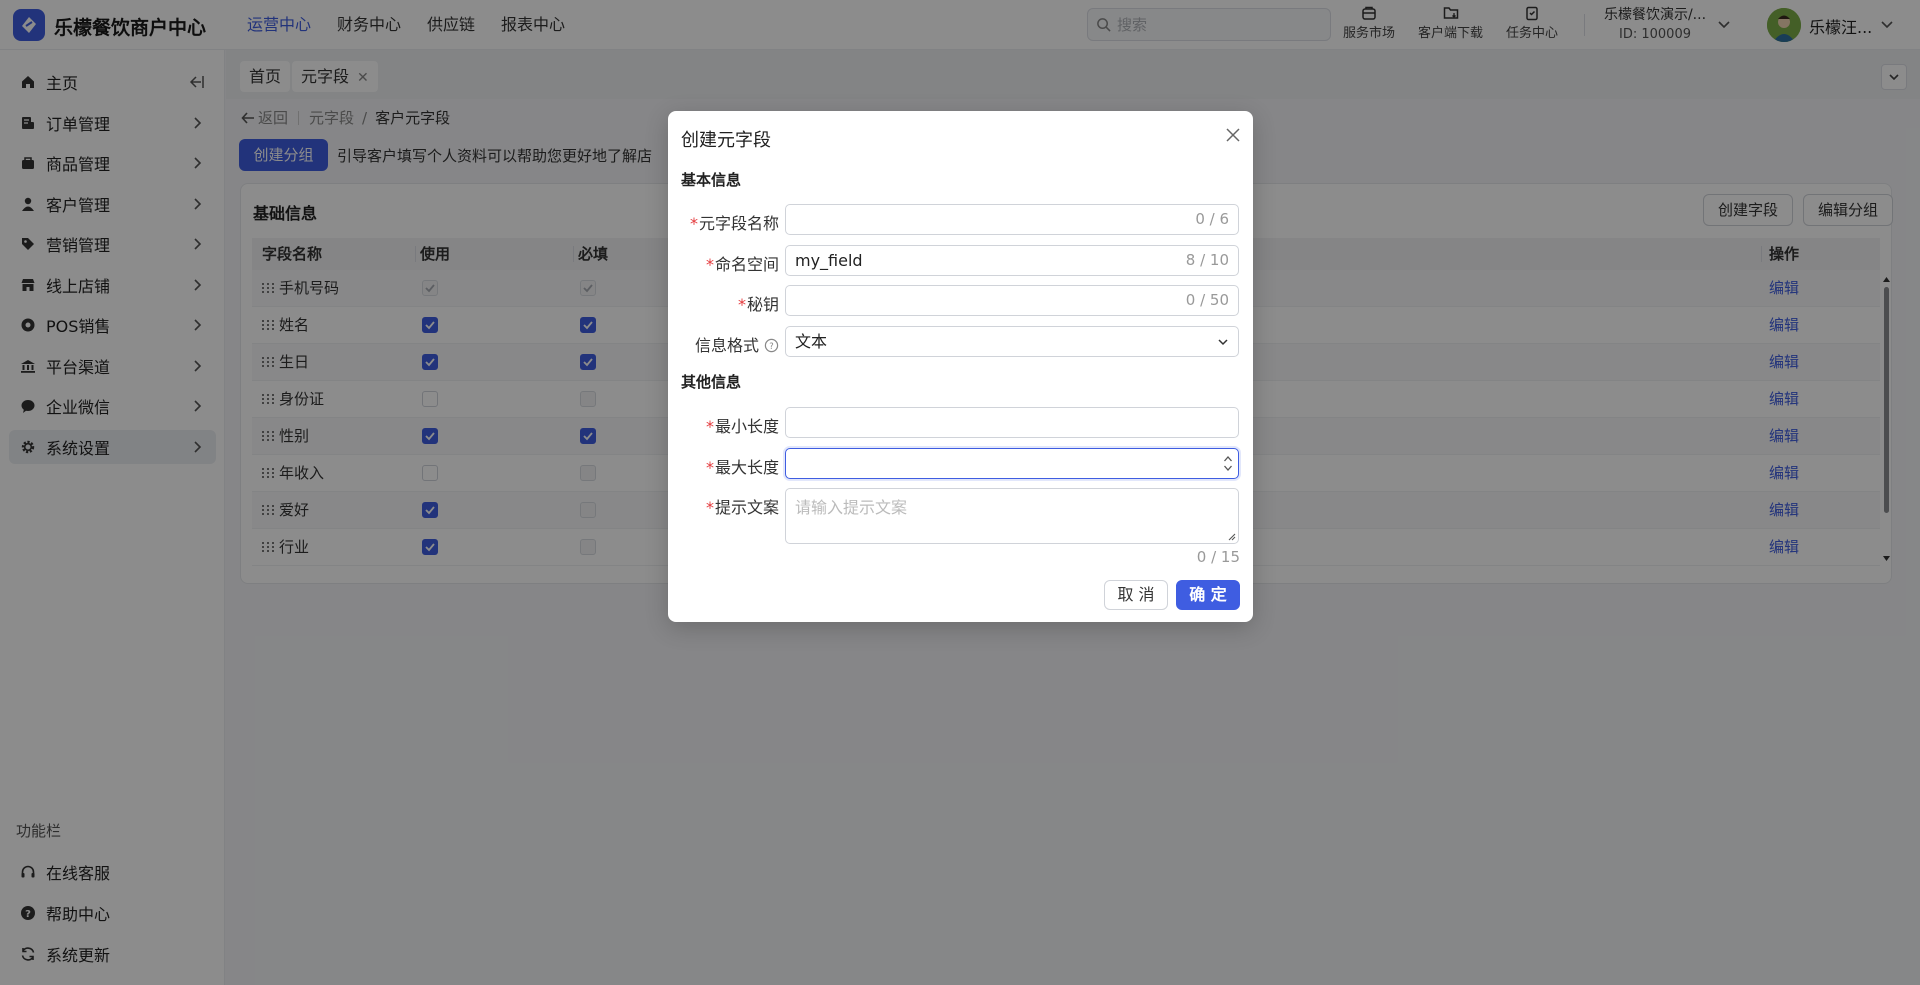 This screenshot has width=1920, height=985. I want to click on label-text: 秘钥, so click(762, 304).